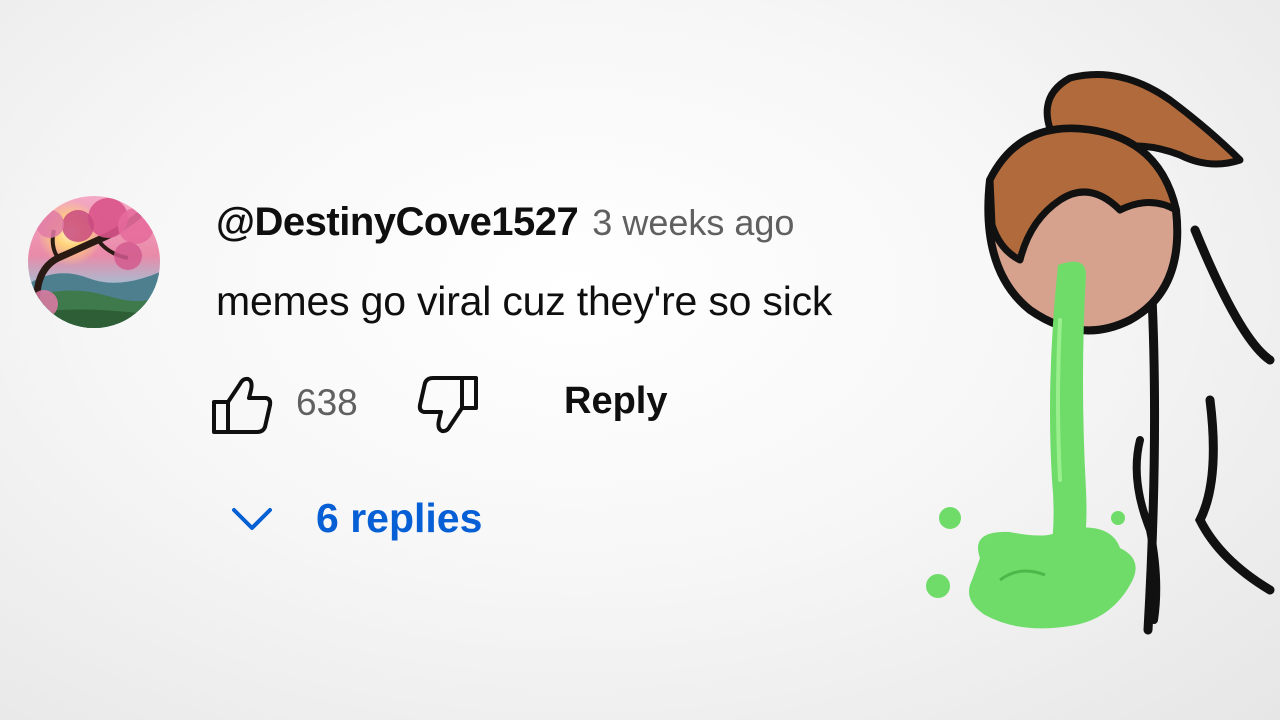 The image size is (1280, 720). Describe the element at coordinates (399, 517) in the screenshot. I see `replies-count-label: 6 replies` at that location.